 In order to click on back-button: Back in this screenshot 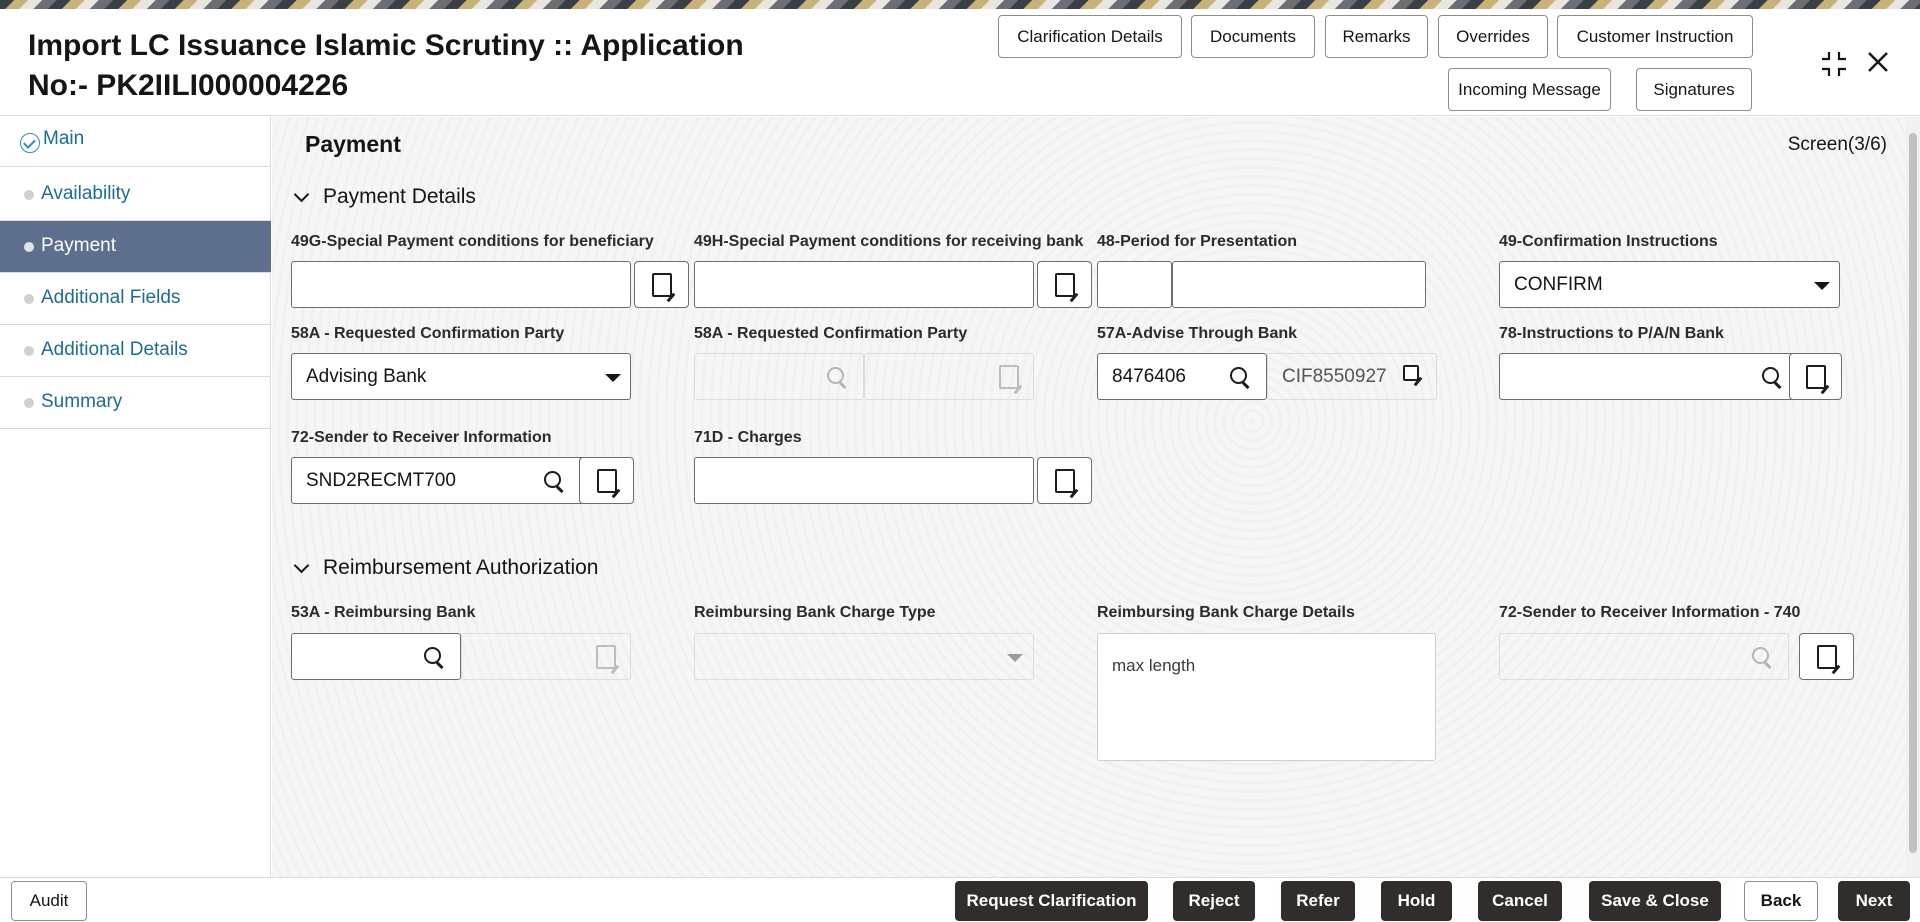, I will do `click(1781, 901)`.